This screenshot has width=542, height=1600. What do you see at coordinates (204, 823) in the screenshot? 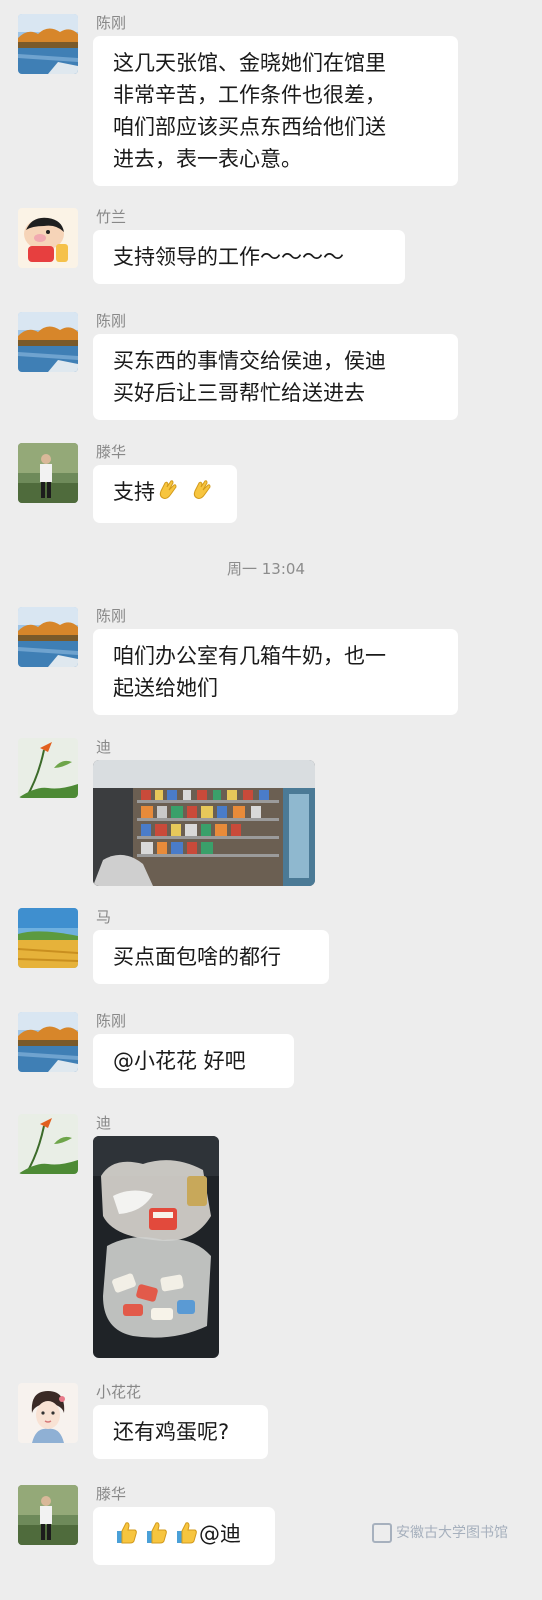
I see `store-shelves-photo` at bounding box center [204, 823].